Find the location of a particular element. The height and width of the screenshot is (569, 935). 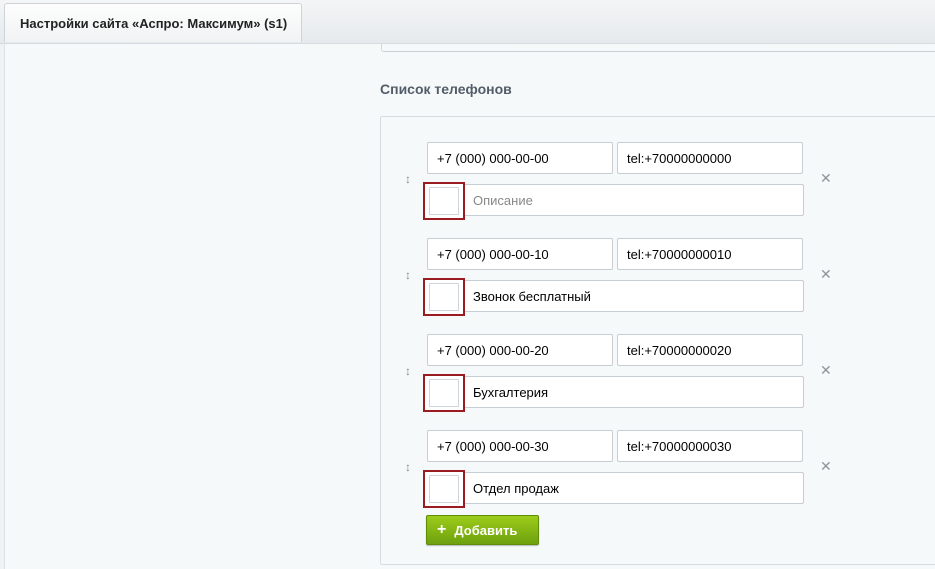

phone-href-input: tel:+70000000010 is located at coordinates (710, 254).